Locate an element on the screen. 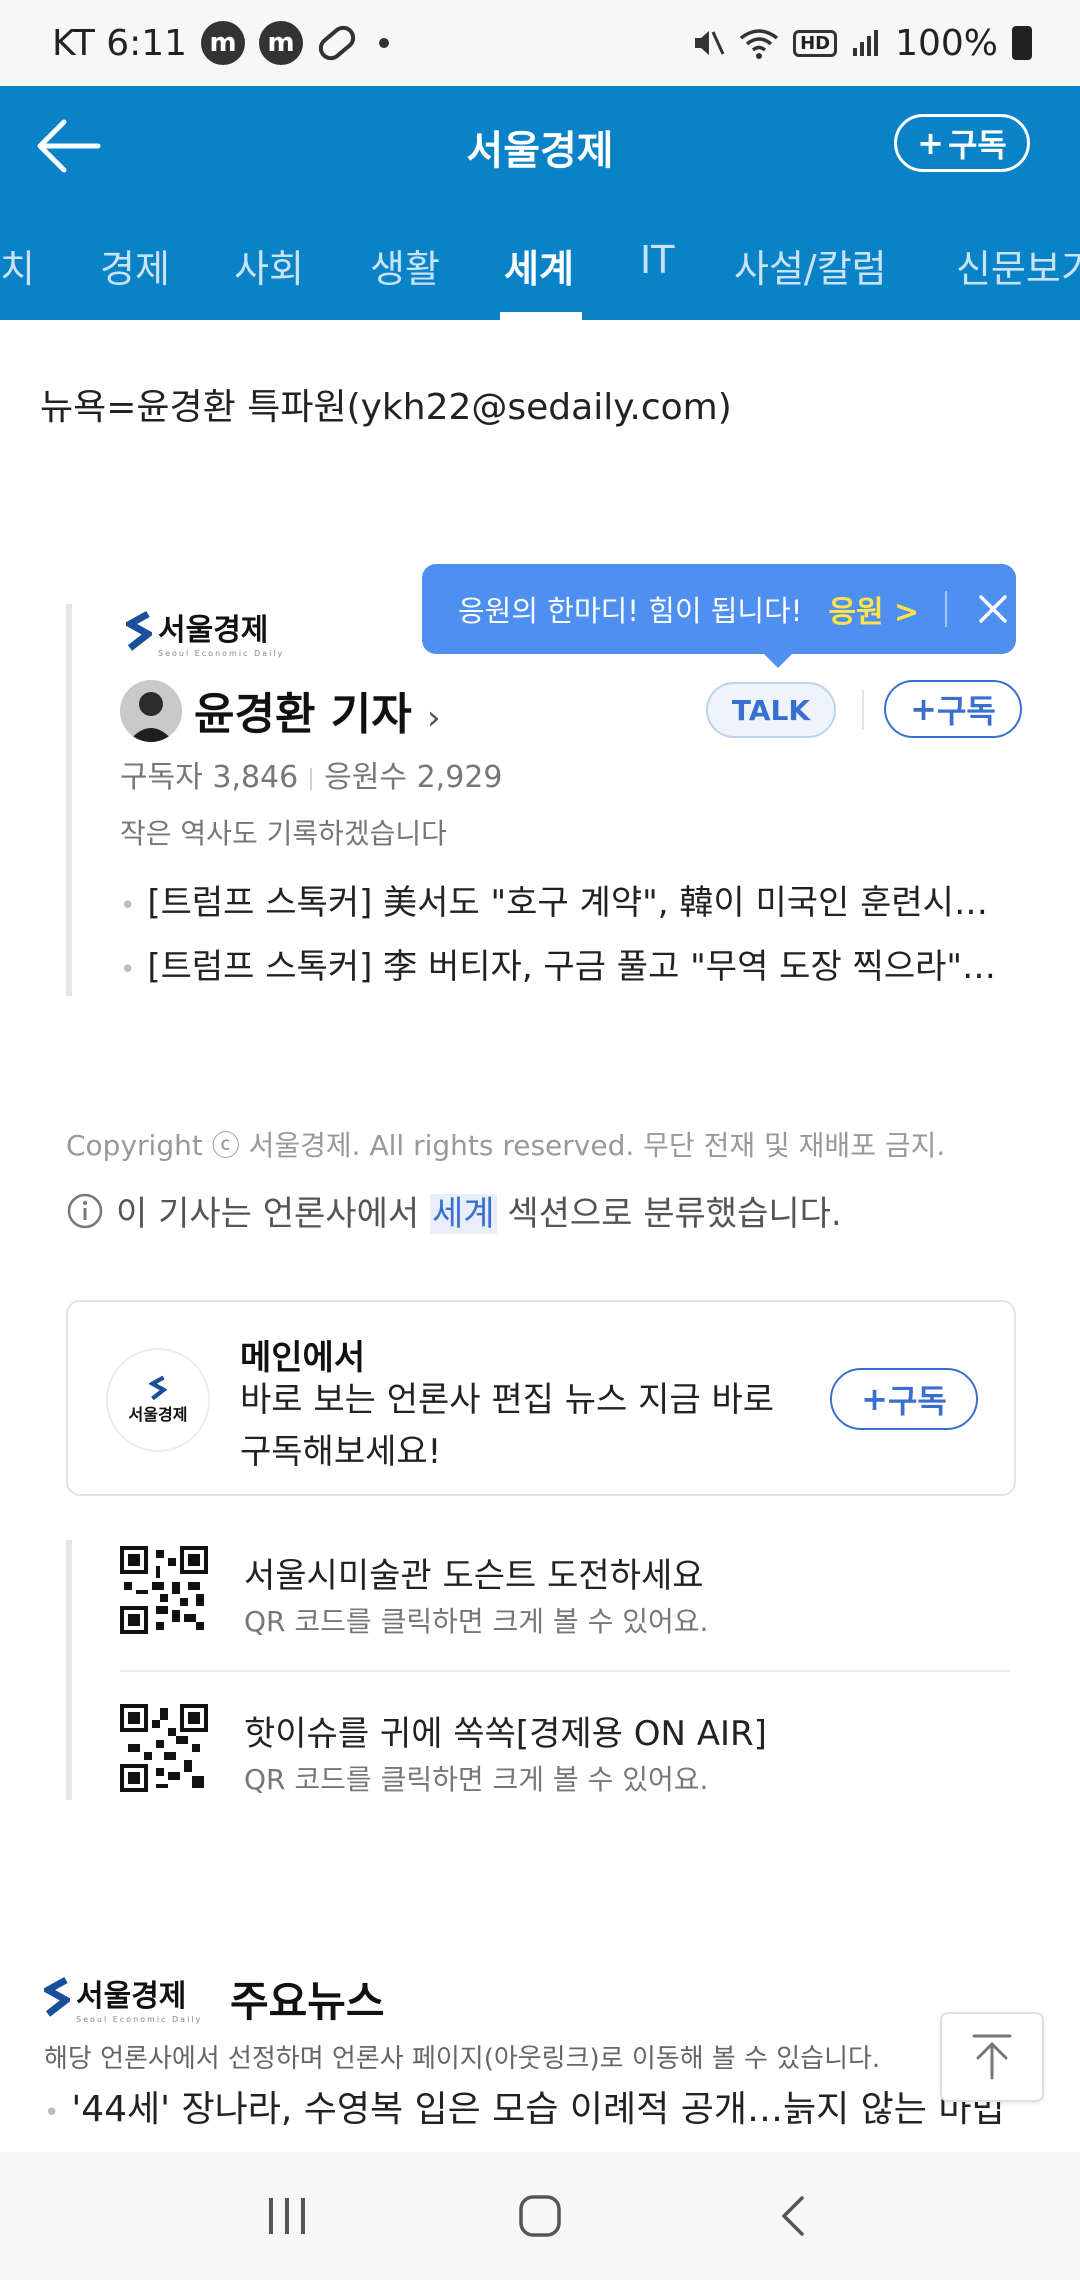 The height and width of the screenshot is (2280, 1080). reporter-avatar is located at coordinates (151, 711).